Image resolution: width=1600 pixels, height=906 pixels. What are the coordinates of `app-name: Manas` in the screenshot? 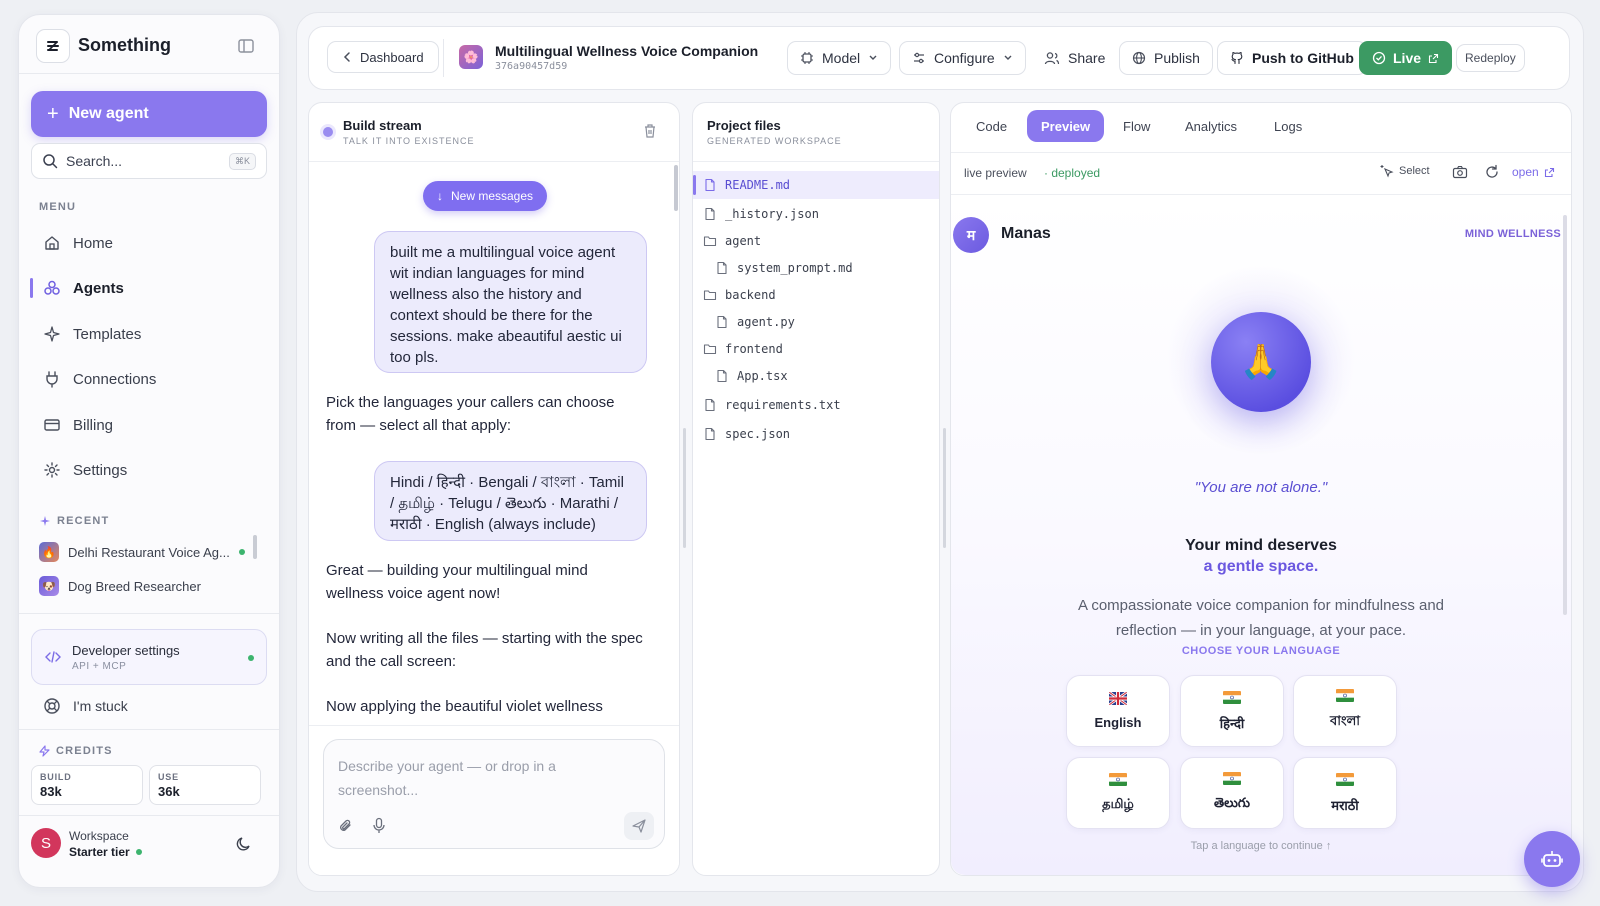 It's located at (1026, 233).